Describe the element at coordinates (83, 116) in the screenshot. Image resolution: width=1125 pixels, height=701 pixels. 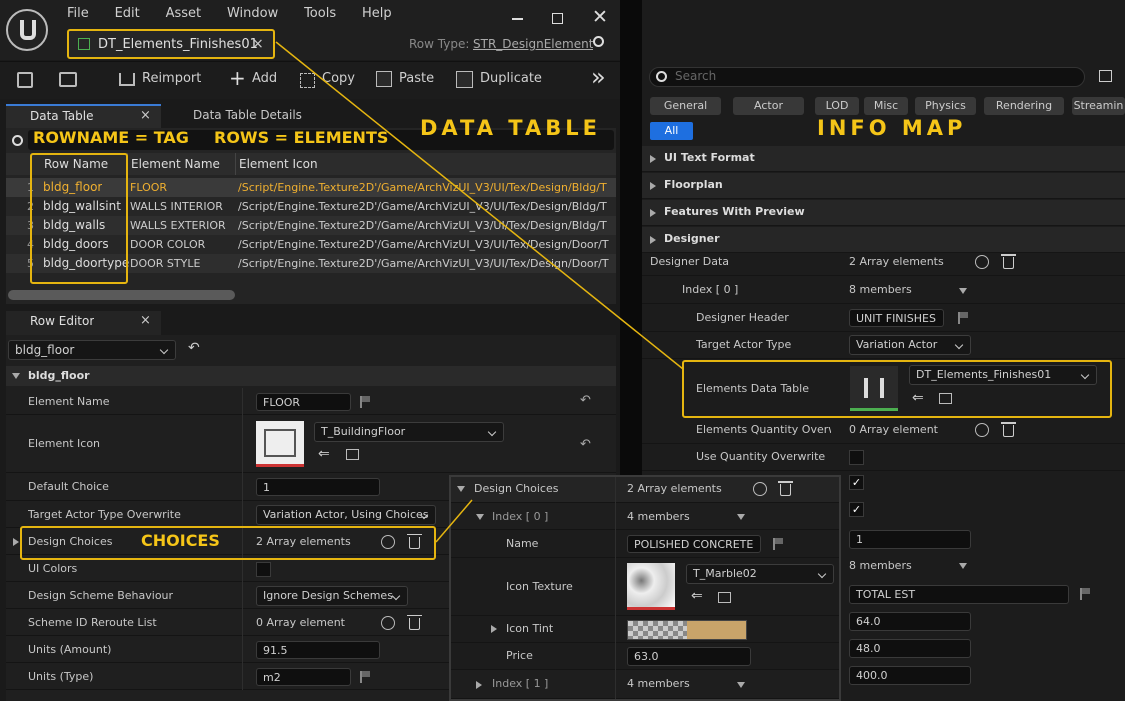
I see `tab-data-table: Data Table ×` at that location.